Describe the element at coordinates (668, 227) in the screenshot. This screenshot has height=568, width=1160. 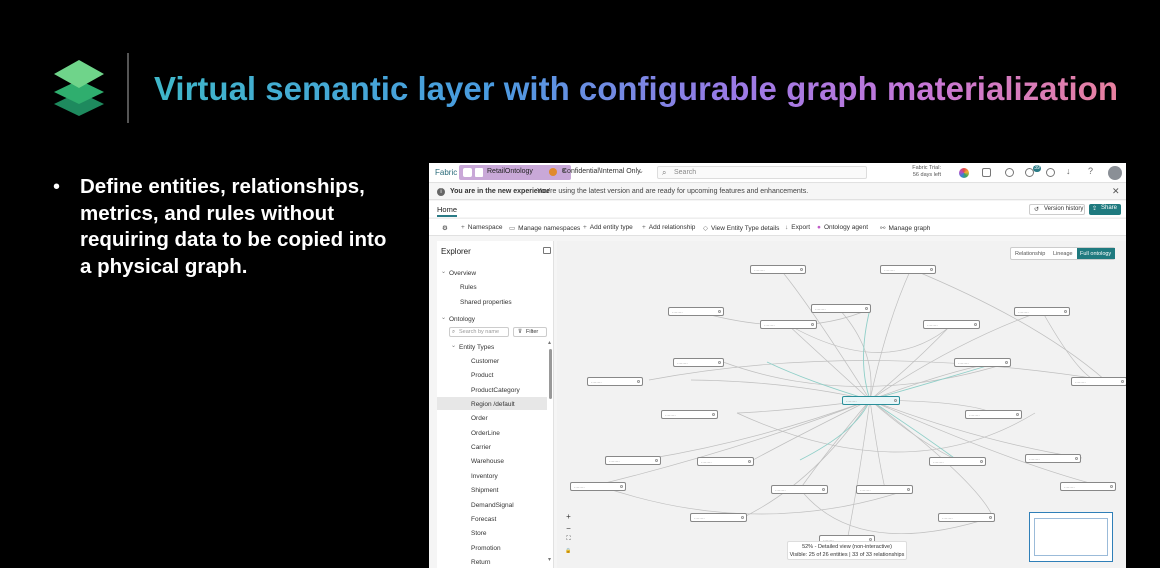
I see `add-relationship-button: + Add relationship` at that location.